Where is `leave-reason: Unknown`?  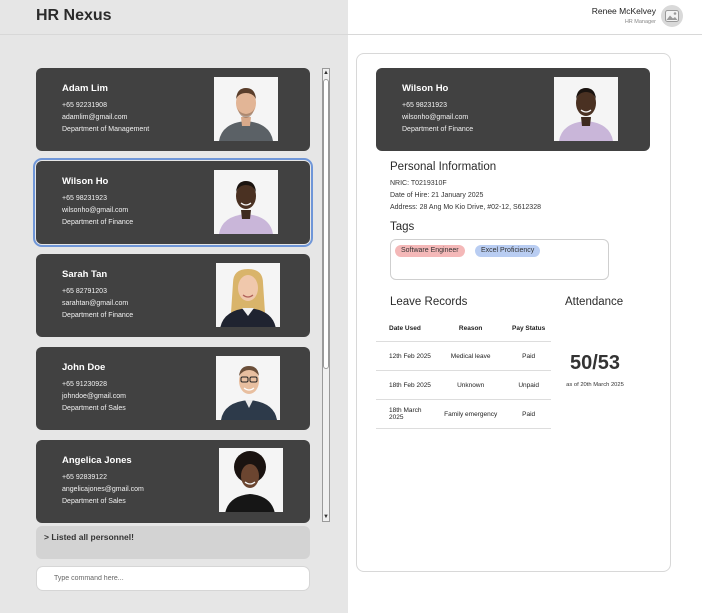
leave-reason: Unknown is located at coordinates (471, 385).